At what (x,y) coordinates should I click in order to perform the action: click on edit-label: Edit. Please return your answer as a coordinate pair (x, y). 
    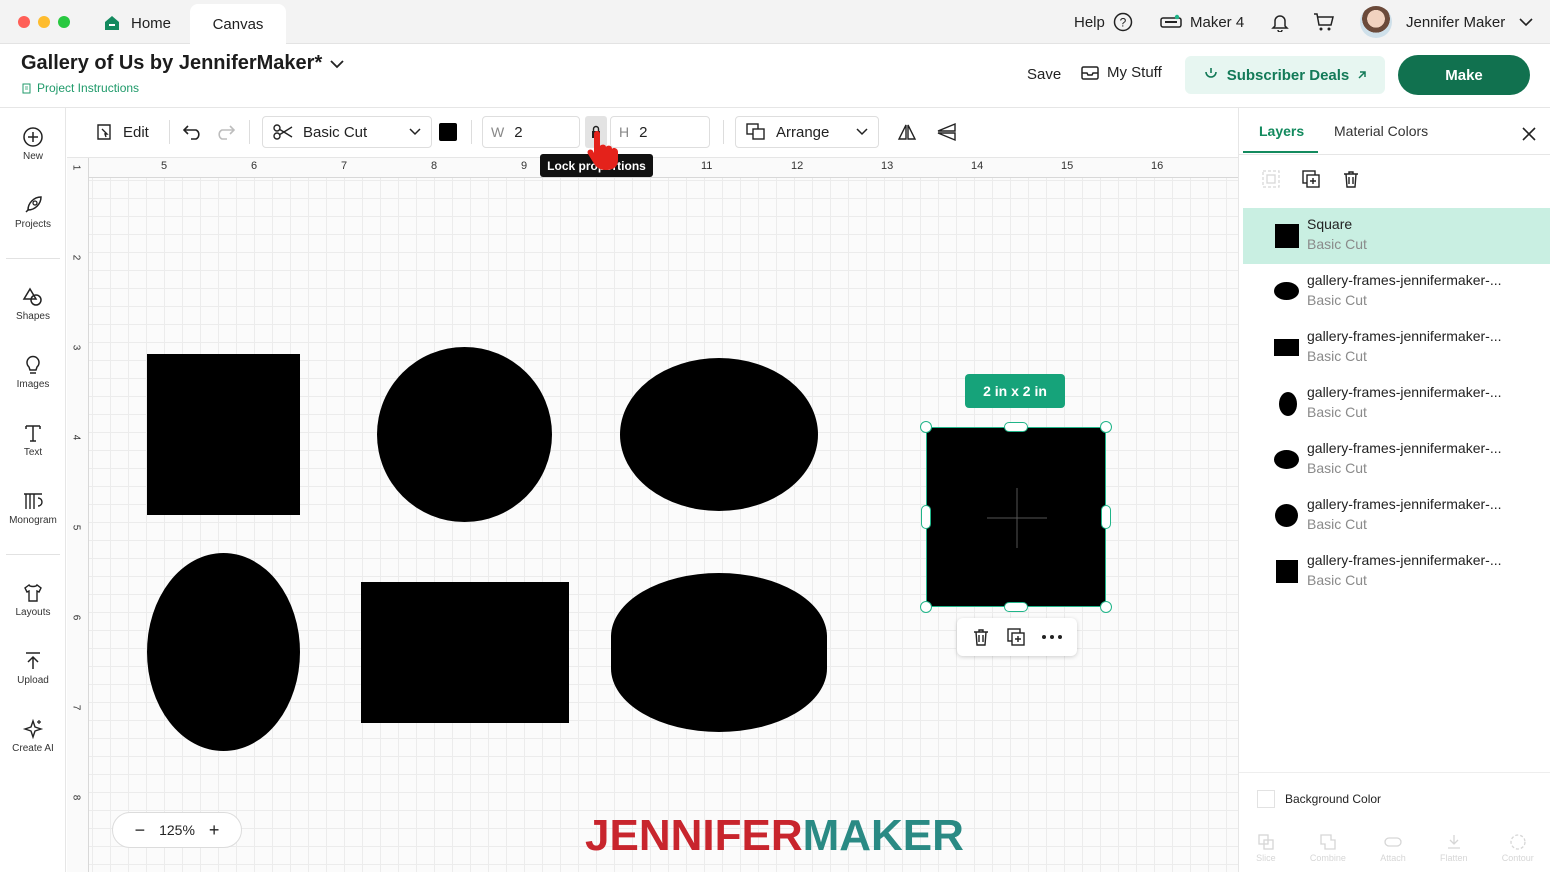
    Looking at the image, I should click on (136, 132).